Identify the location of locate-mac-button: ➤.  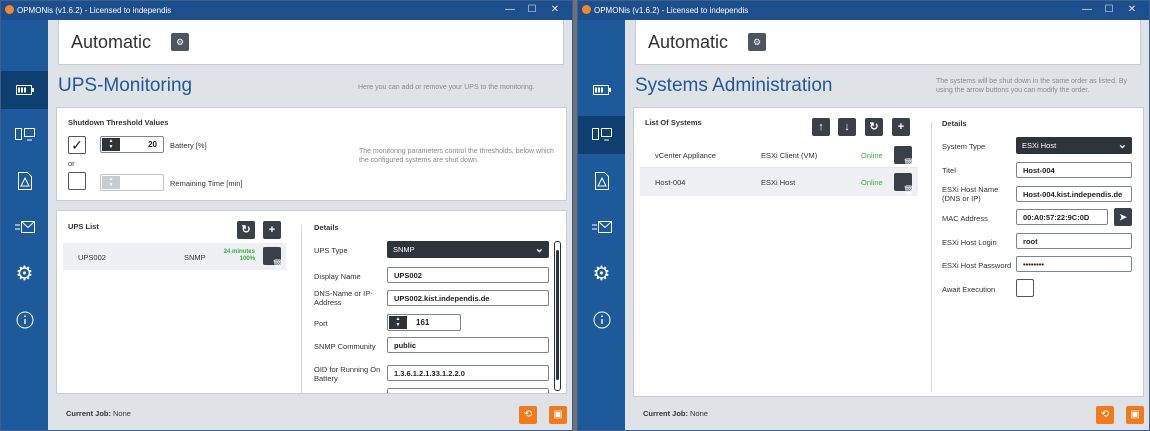
(1123, 217).